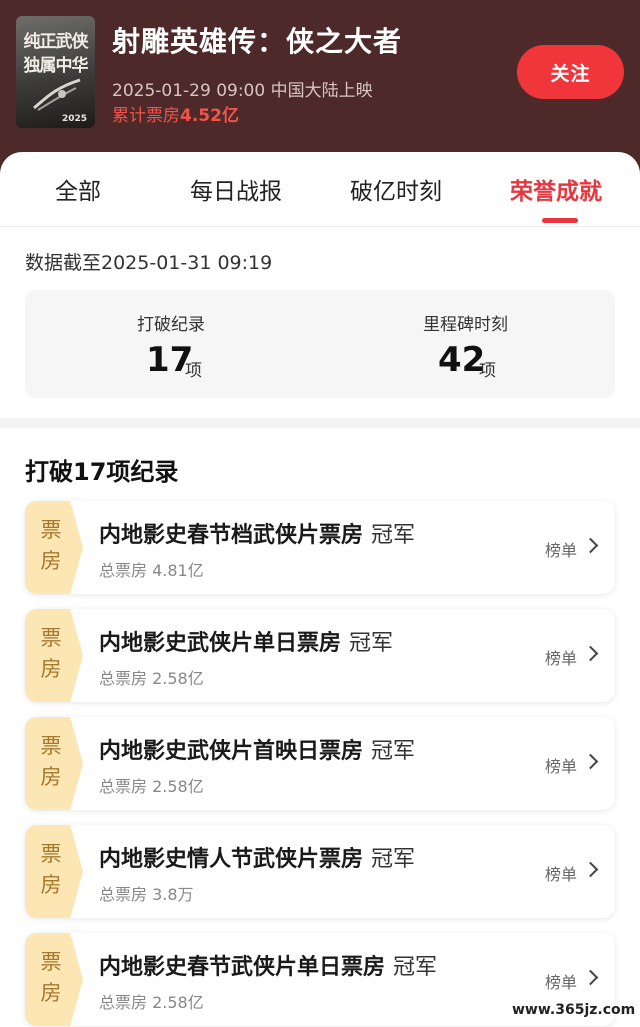  I want to click on record-name: 内地影史春节档武侠片票房 冠军, so click(257, 533).